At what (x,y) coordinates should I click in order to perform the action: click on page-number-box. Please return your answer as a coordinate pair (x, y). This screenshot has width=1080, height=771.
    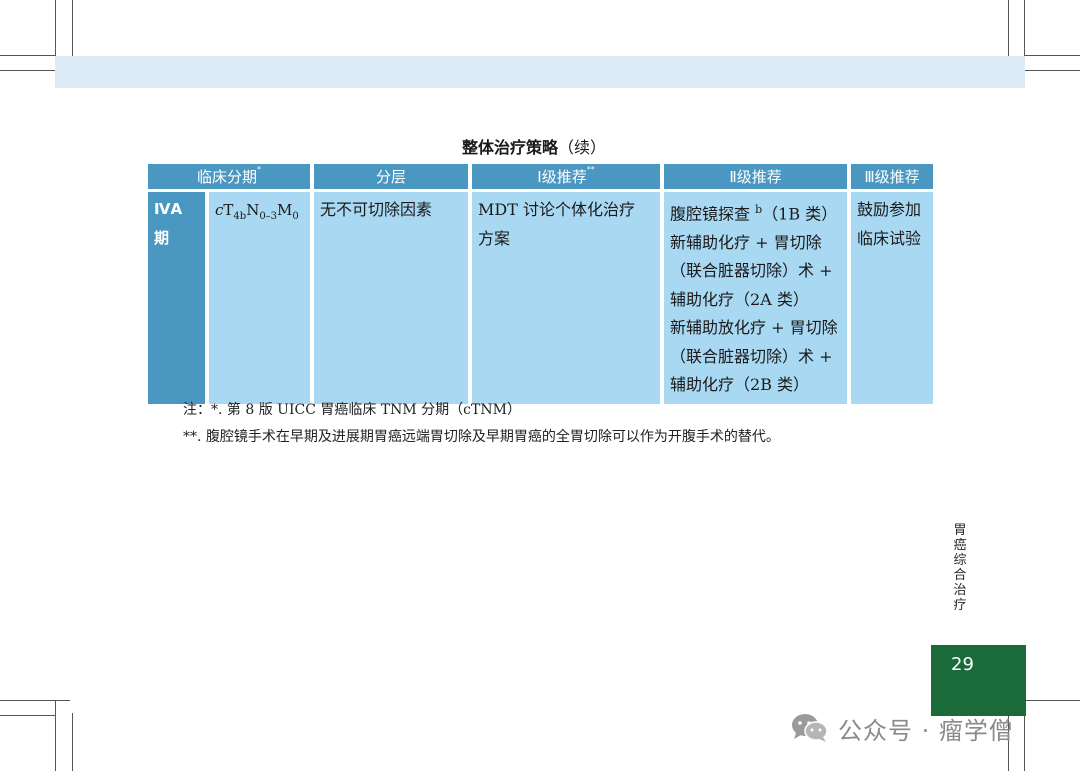
    Looking at the image, I should click on (978, 680).